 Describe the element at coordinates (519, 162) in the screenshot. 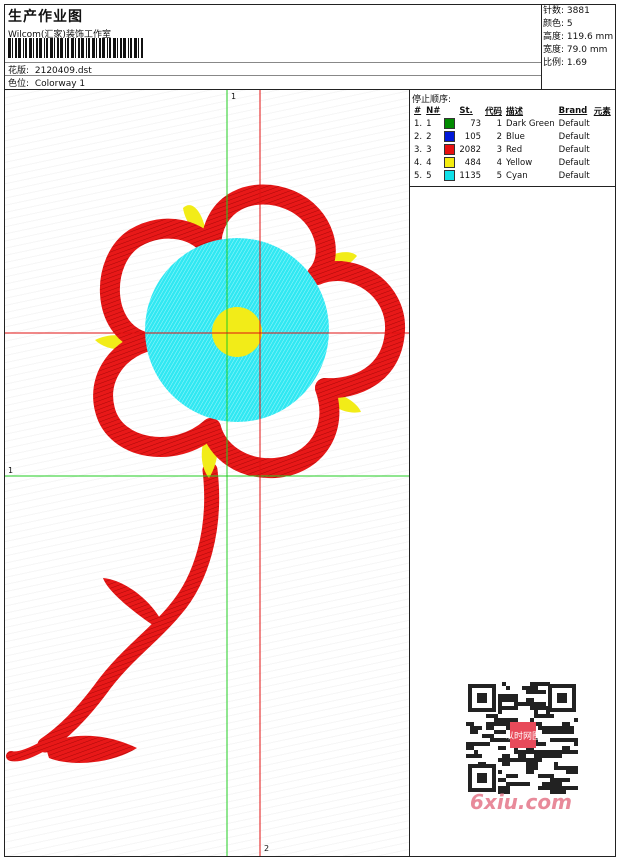

I see `row-description: Yellow` at that location.